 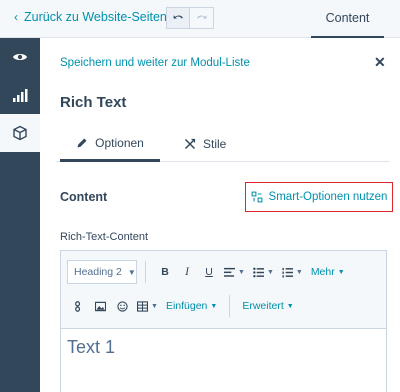 I want to click on align-button: ▼, so click(x=234, y=272).